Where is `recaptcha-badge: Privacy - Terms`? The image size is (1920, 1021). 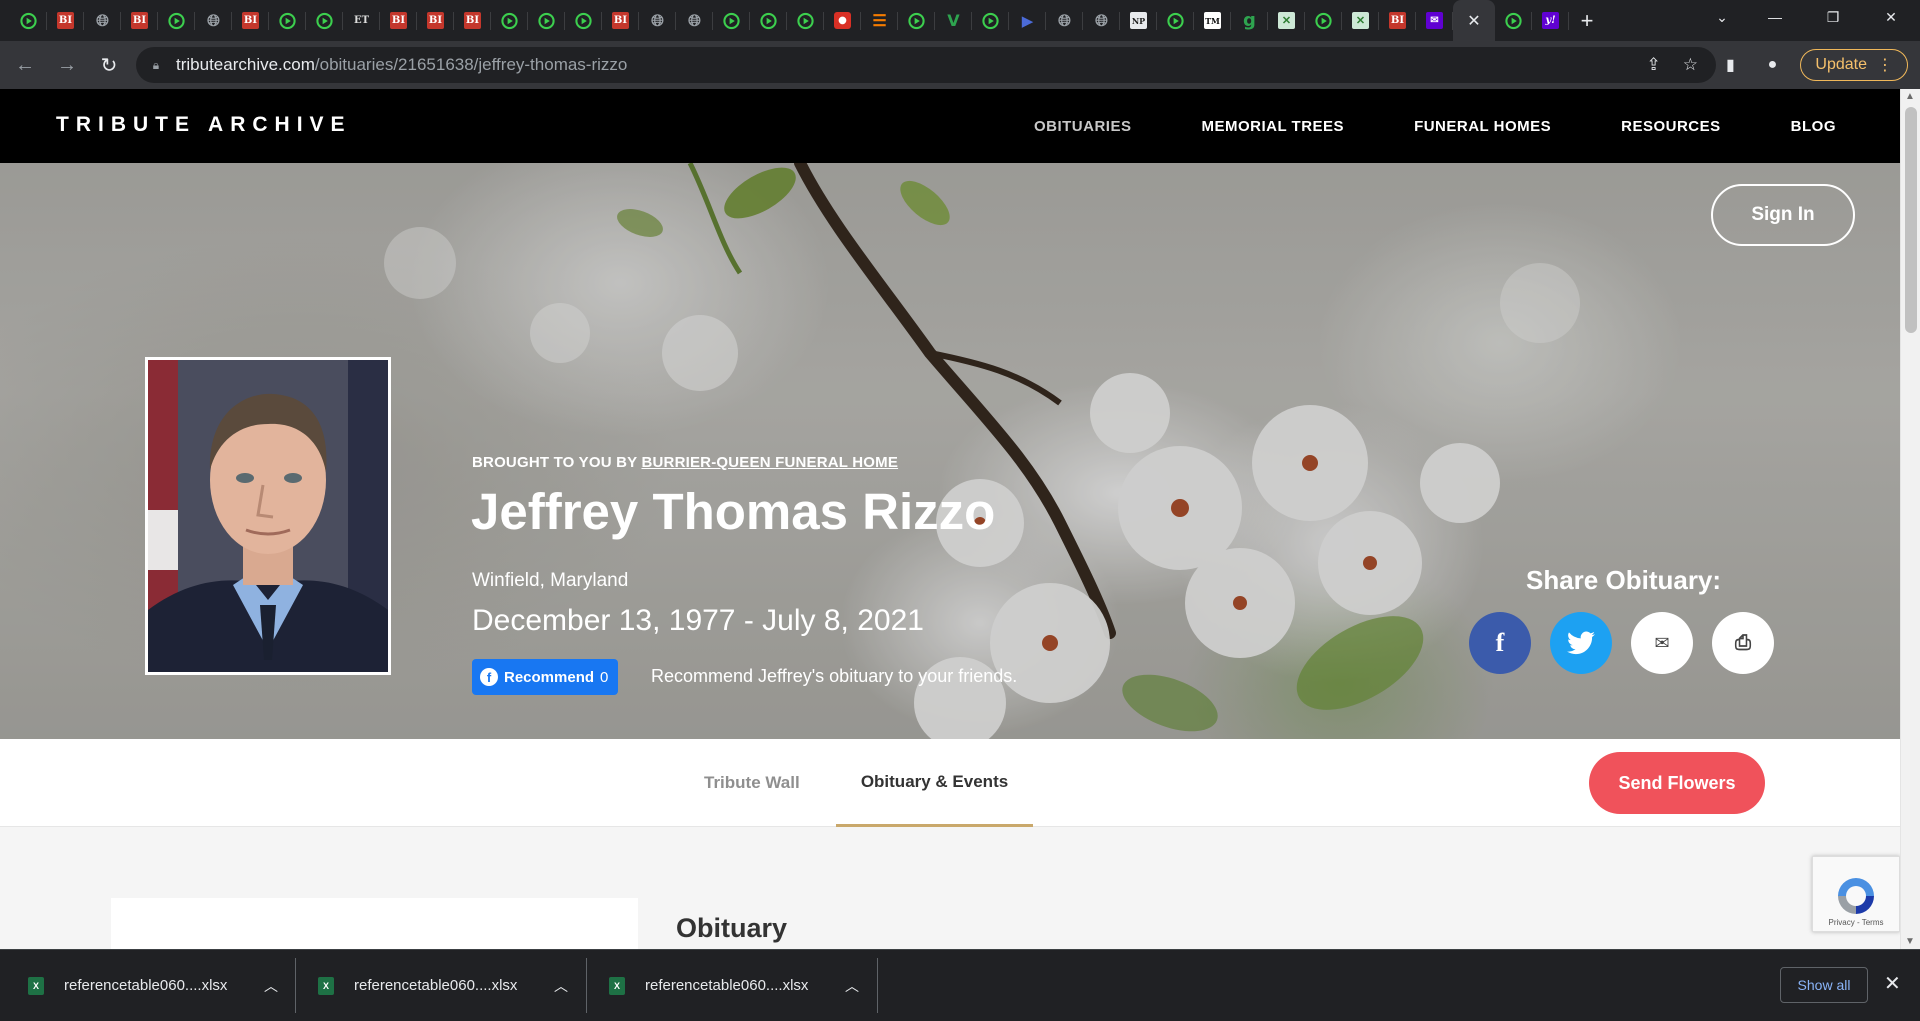
recaptcha-badge: Privacy - Terms is located at coordinates (1856, 894).